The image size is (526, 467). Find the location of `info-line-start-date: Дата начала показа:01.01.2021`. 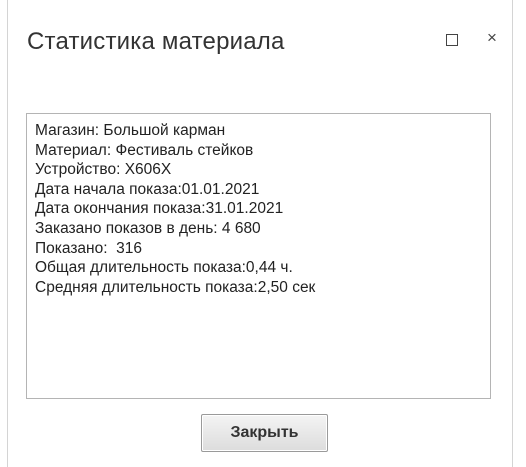

info-line-start-date: Дата начала показа:01.01.2021 is located at coordinates (147, 189).